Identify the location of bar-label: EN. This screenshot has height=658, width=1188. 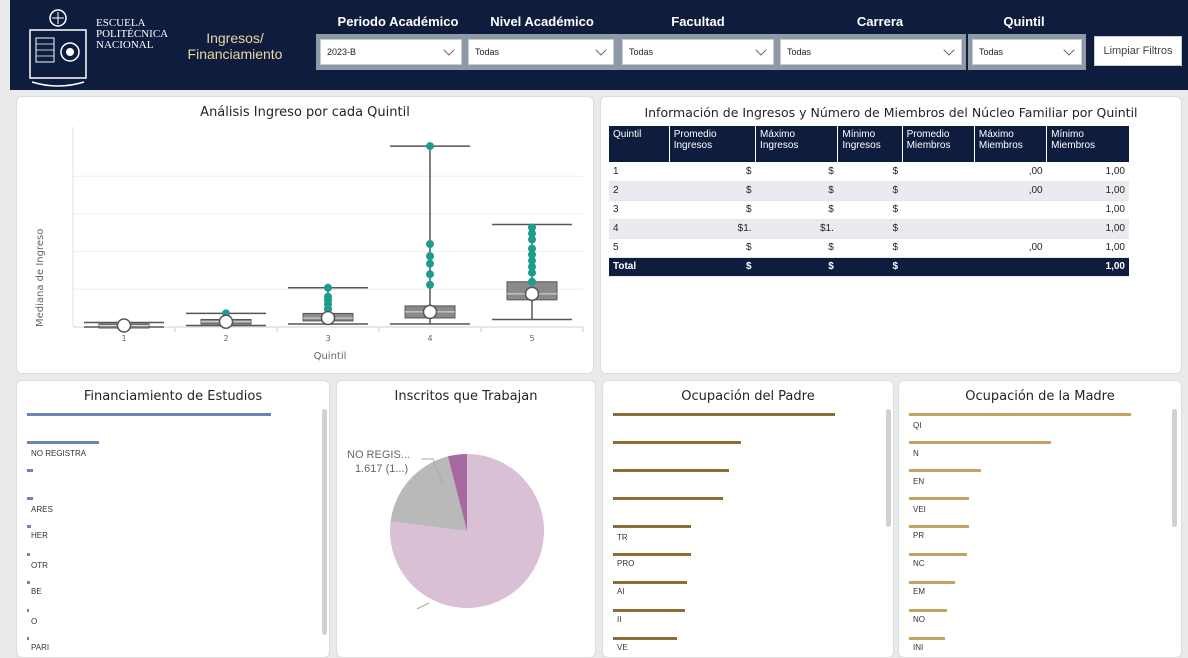
(919, 481).